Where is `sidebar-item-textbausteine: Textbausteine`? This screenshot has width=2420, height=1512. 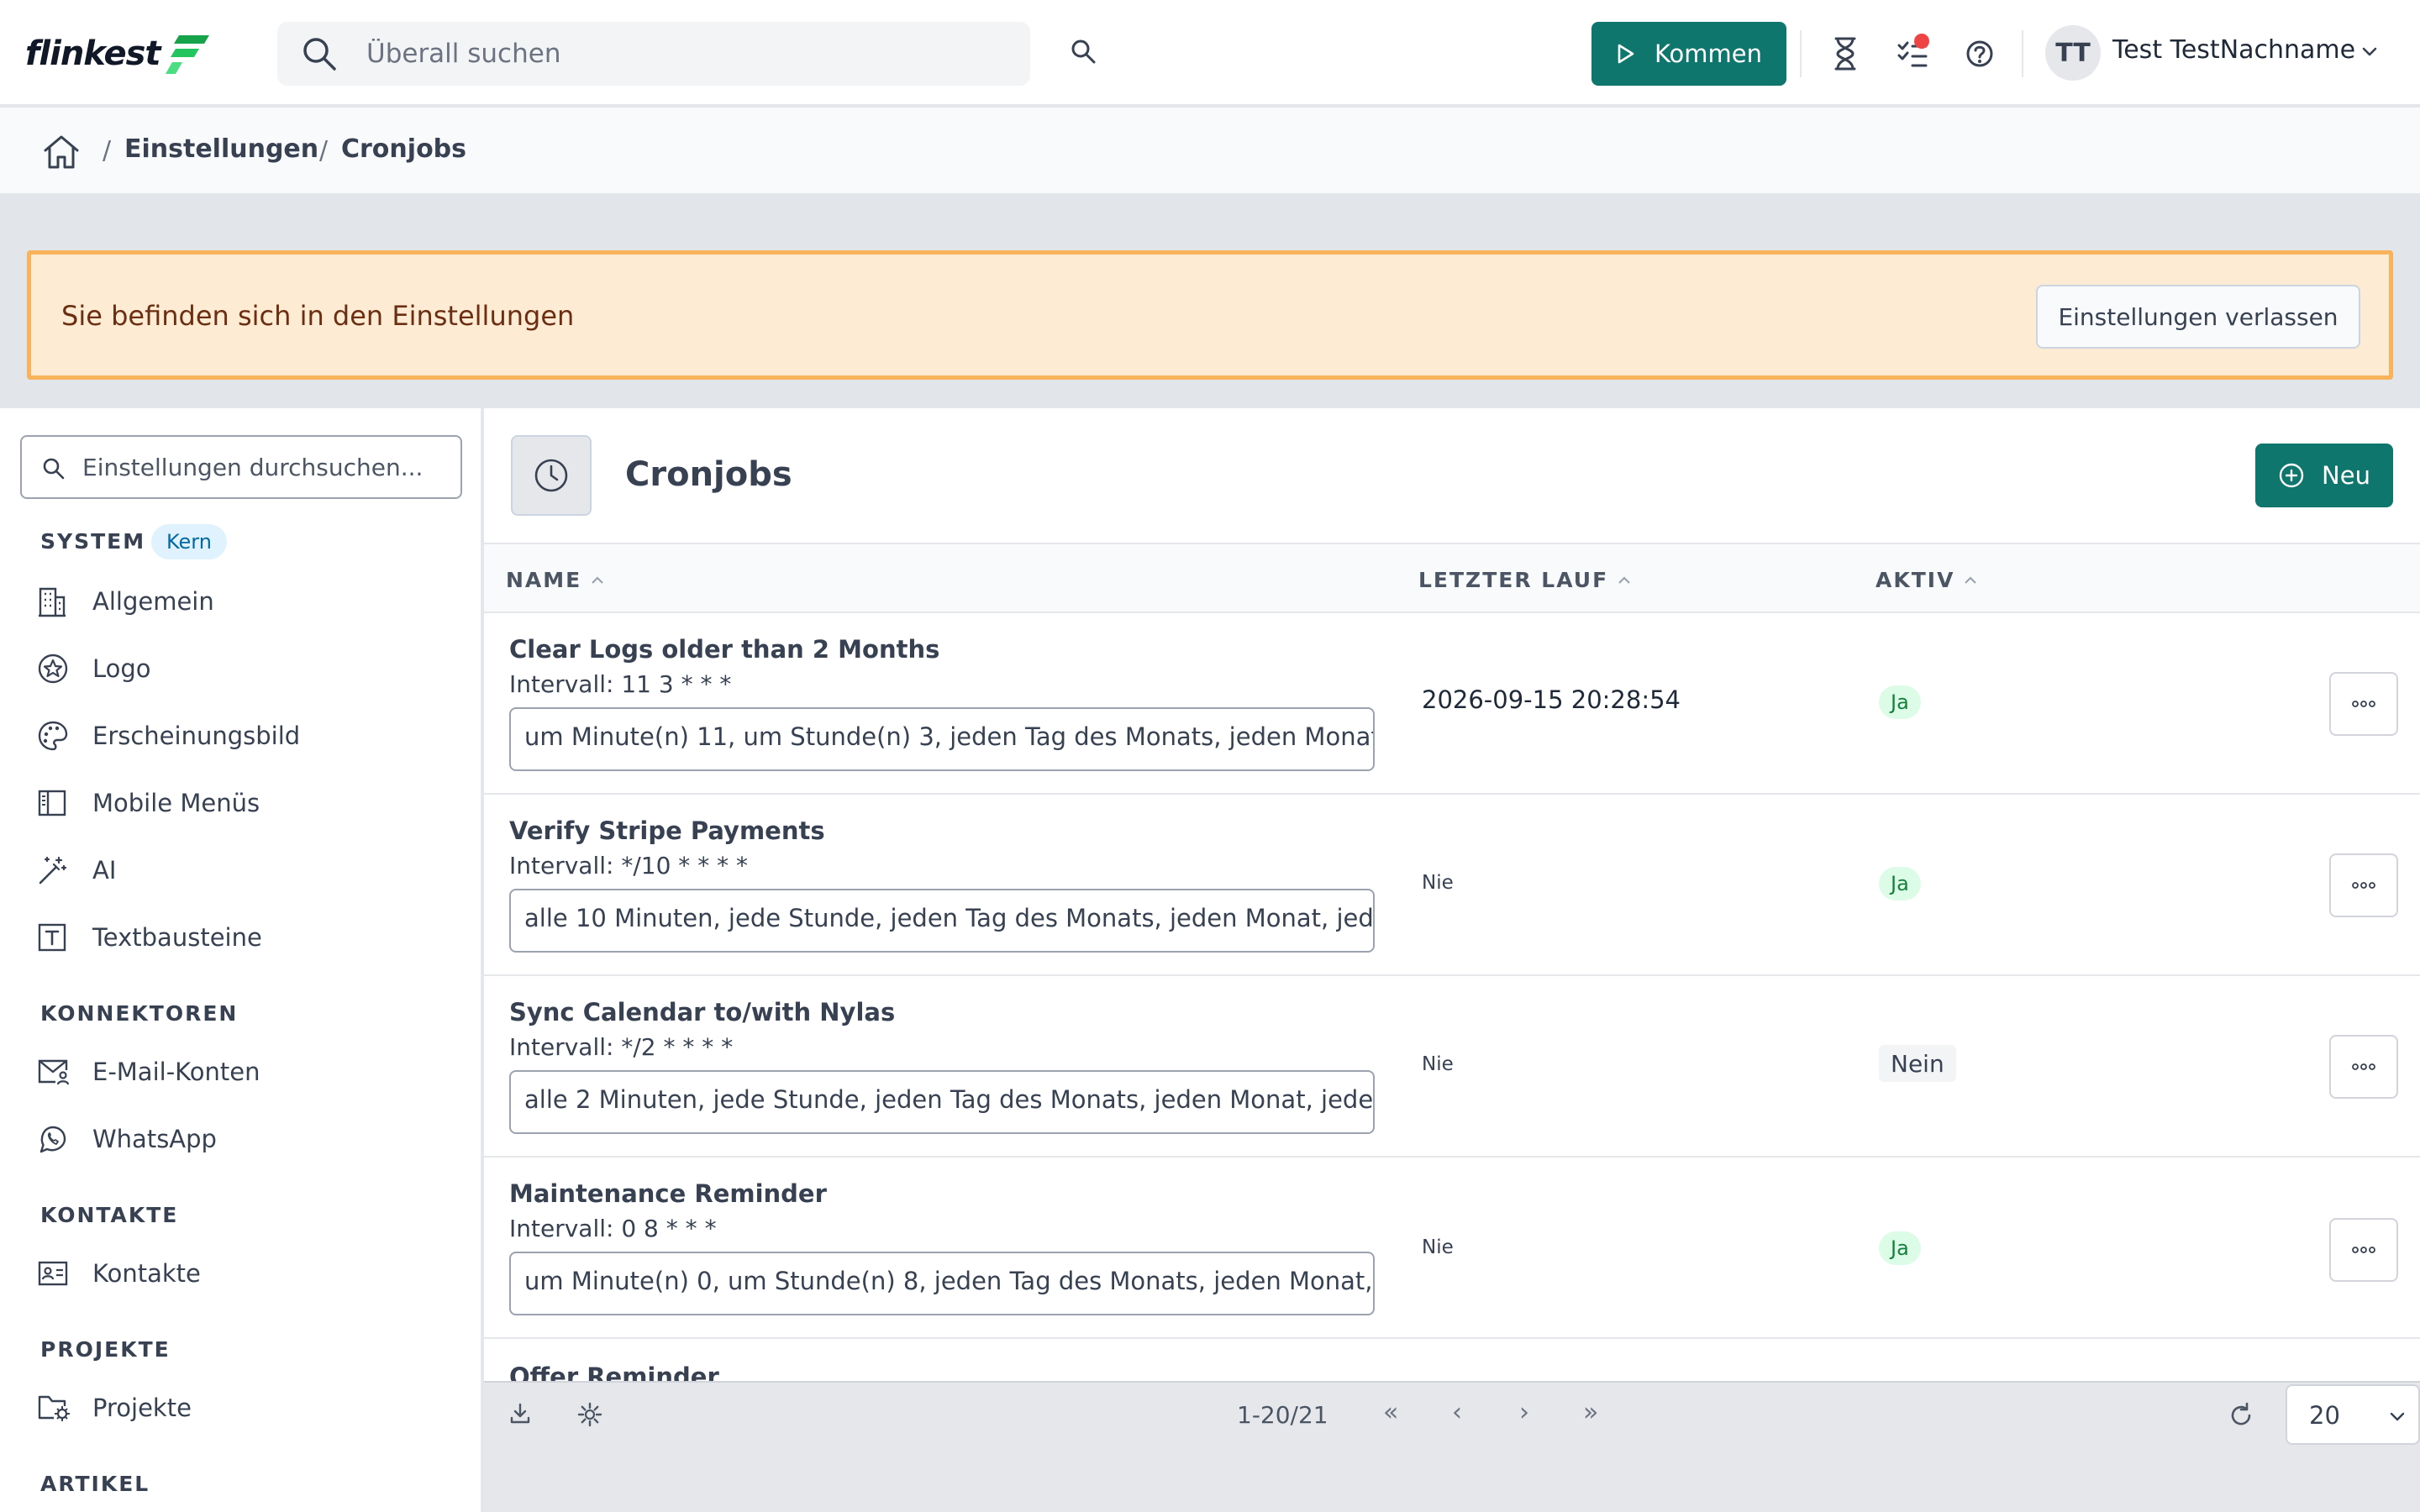 sidebar-item-textbausteine: Textbausteine is located at coordinates (247, 937).